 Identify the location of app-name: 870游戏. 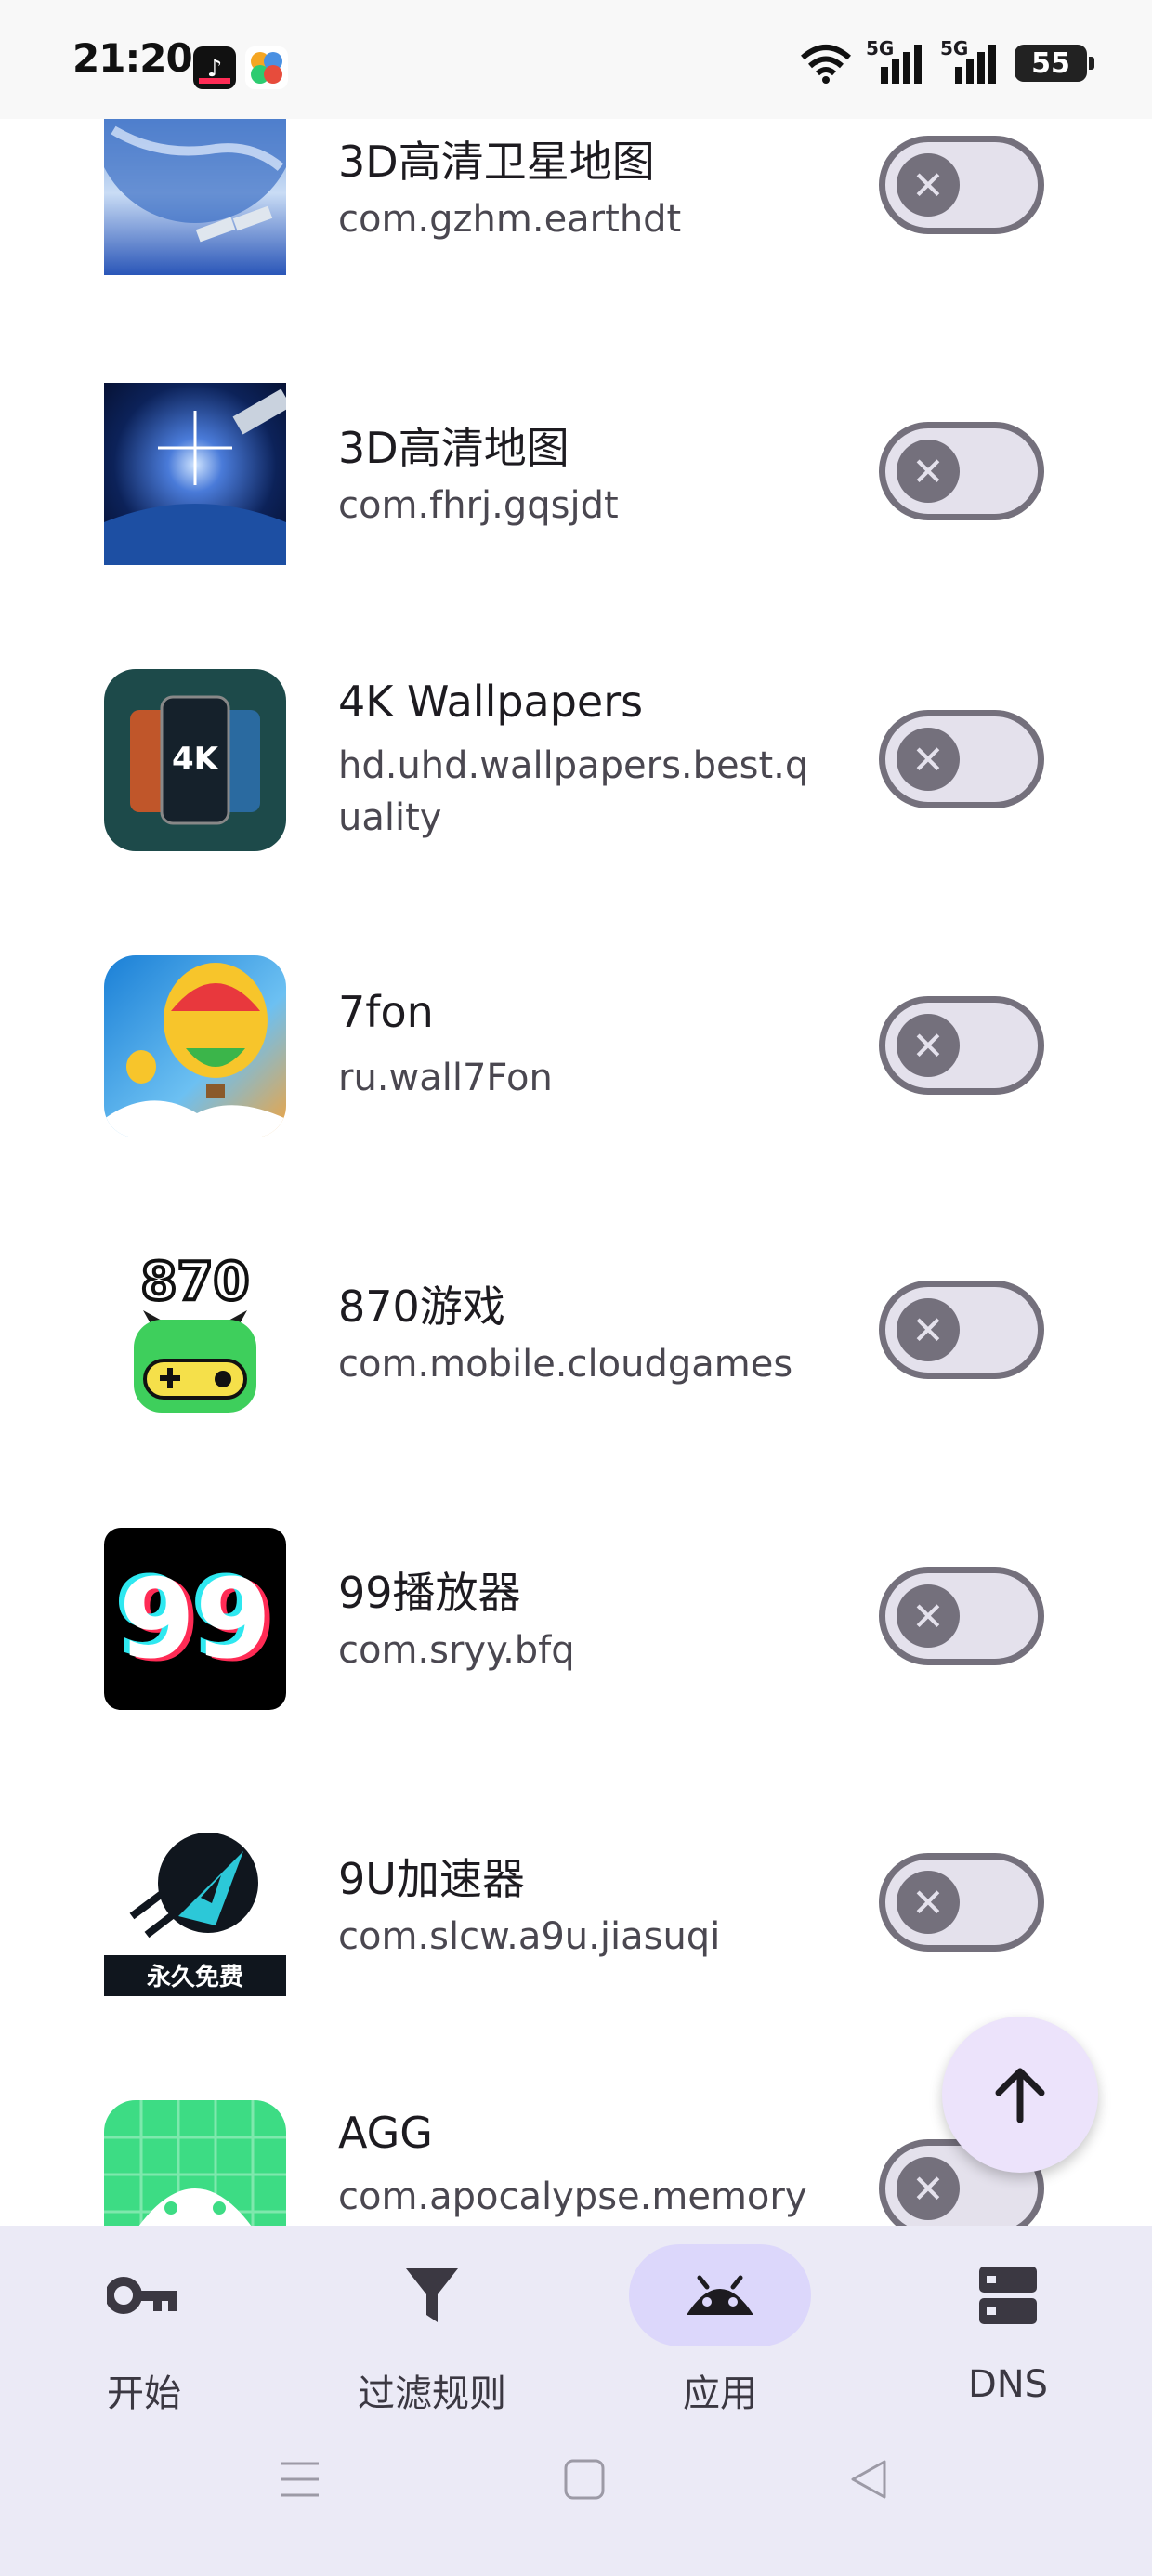
(421, 1306).